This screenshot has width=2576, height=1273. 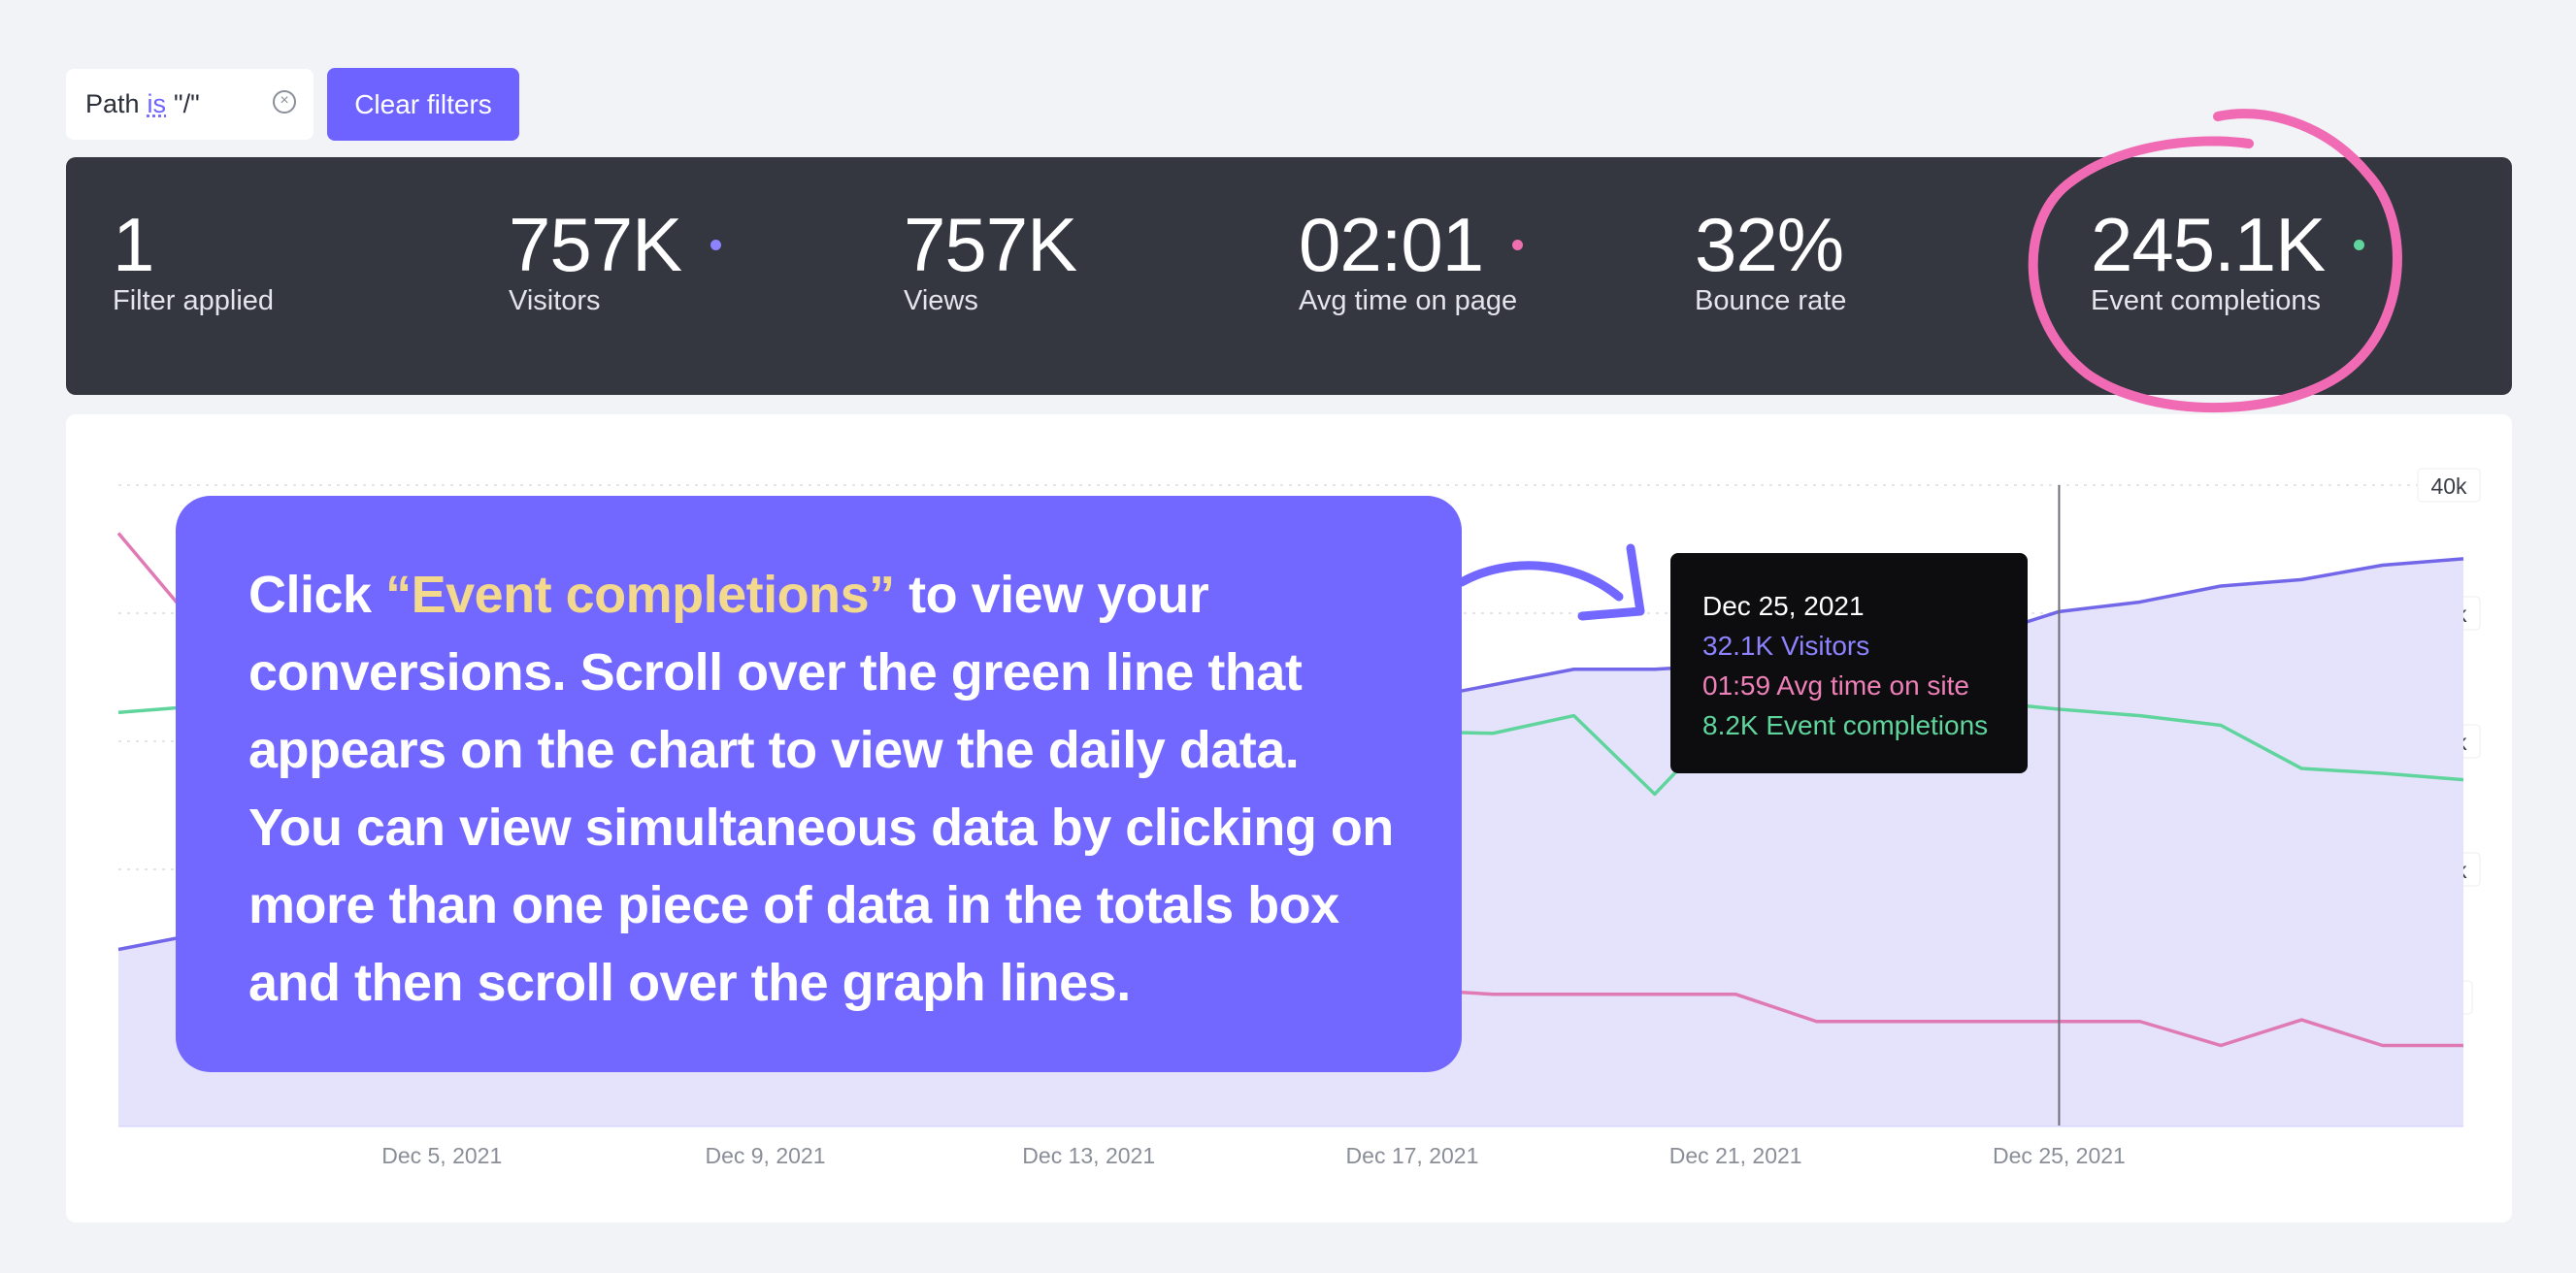 I want to click on stat-visitors: 757K Visitors, so click(x=615, y=259).